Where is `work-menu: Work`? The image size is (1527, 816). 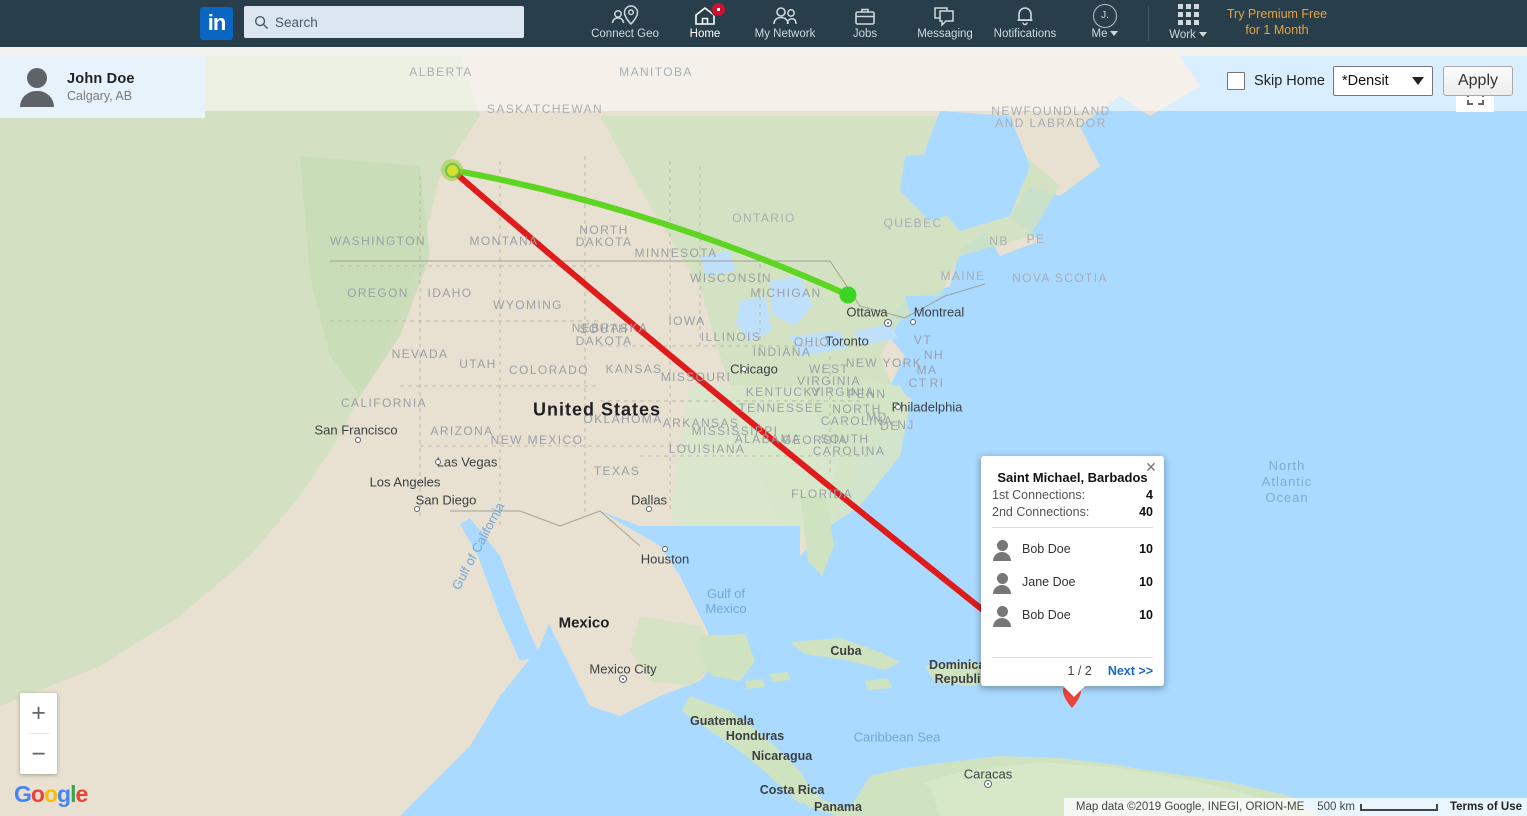
work-menu: Work is located at coordinates (1188, 22).